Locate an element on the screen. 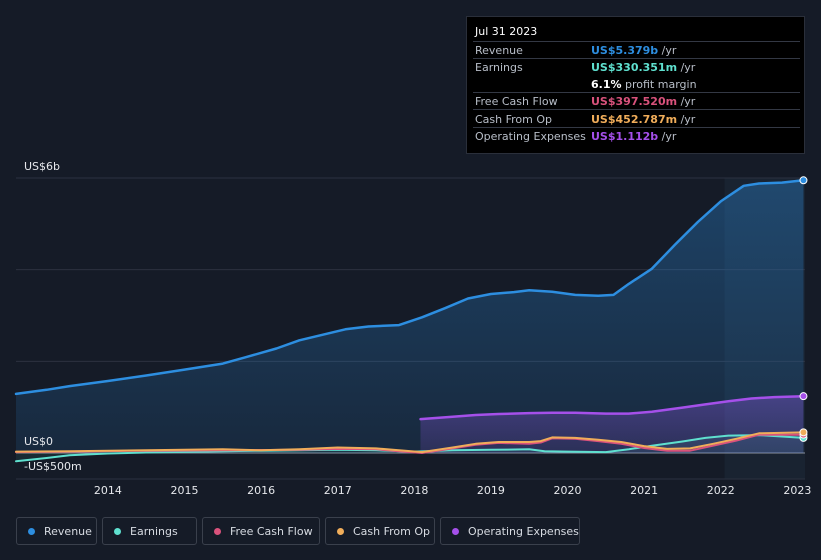 This screenshot has height=560, width=821. x-tick-label: 2020 is located at coordinates (568, 490).